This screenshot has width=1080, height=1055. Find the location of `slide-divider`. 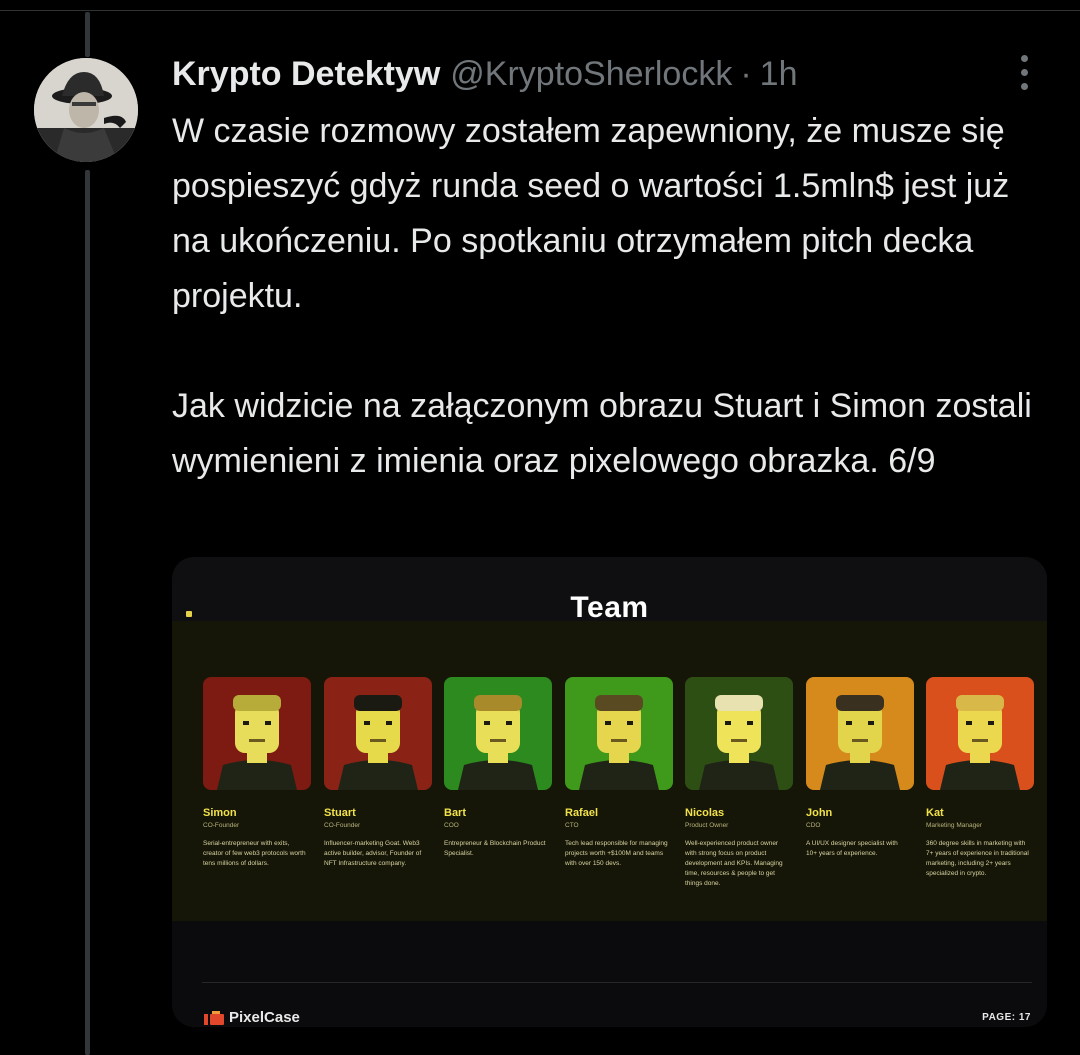

slide-divider is located at coordinates (617, 982).